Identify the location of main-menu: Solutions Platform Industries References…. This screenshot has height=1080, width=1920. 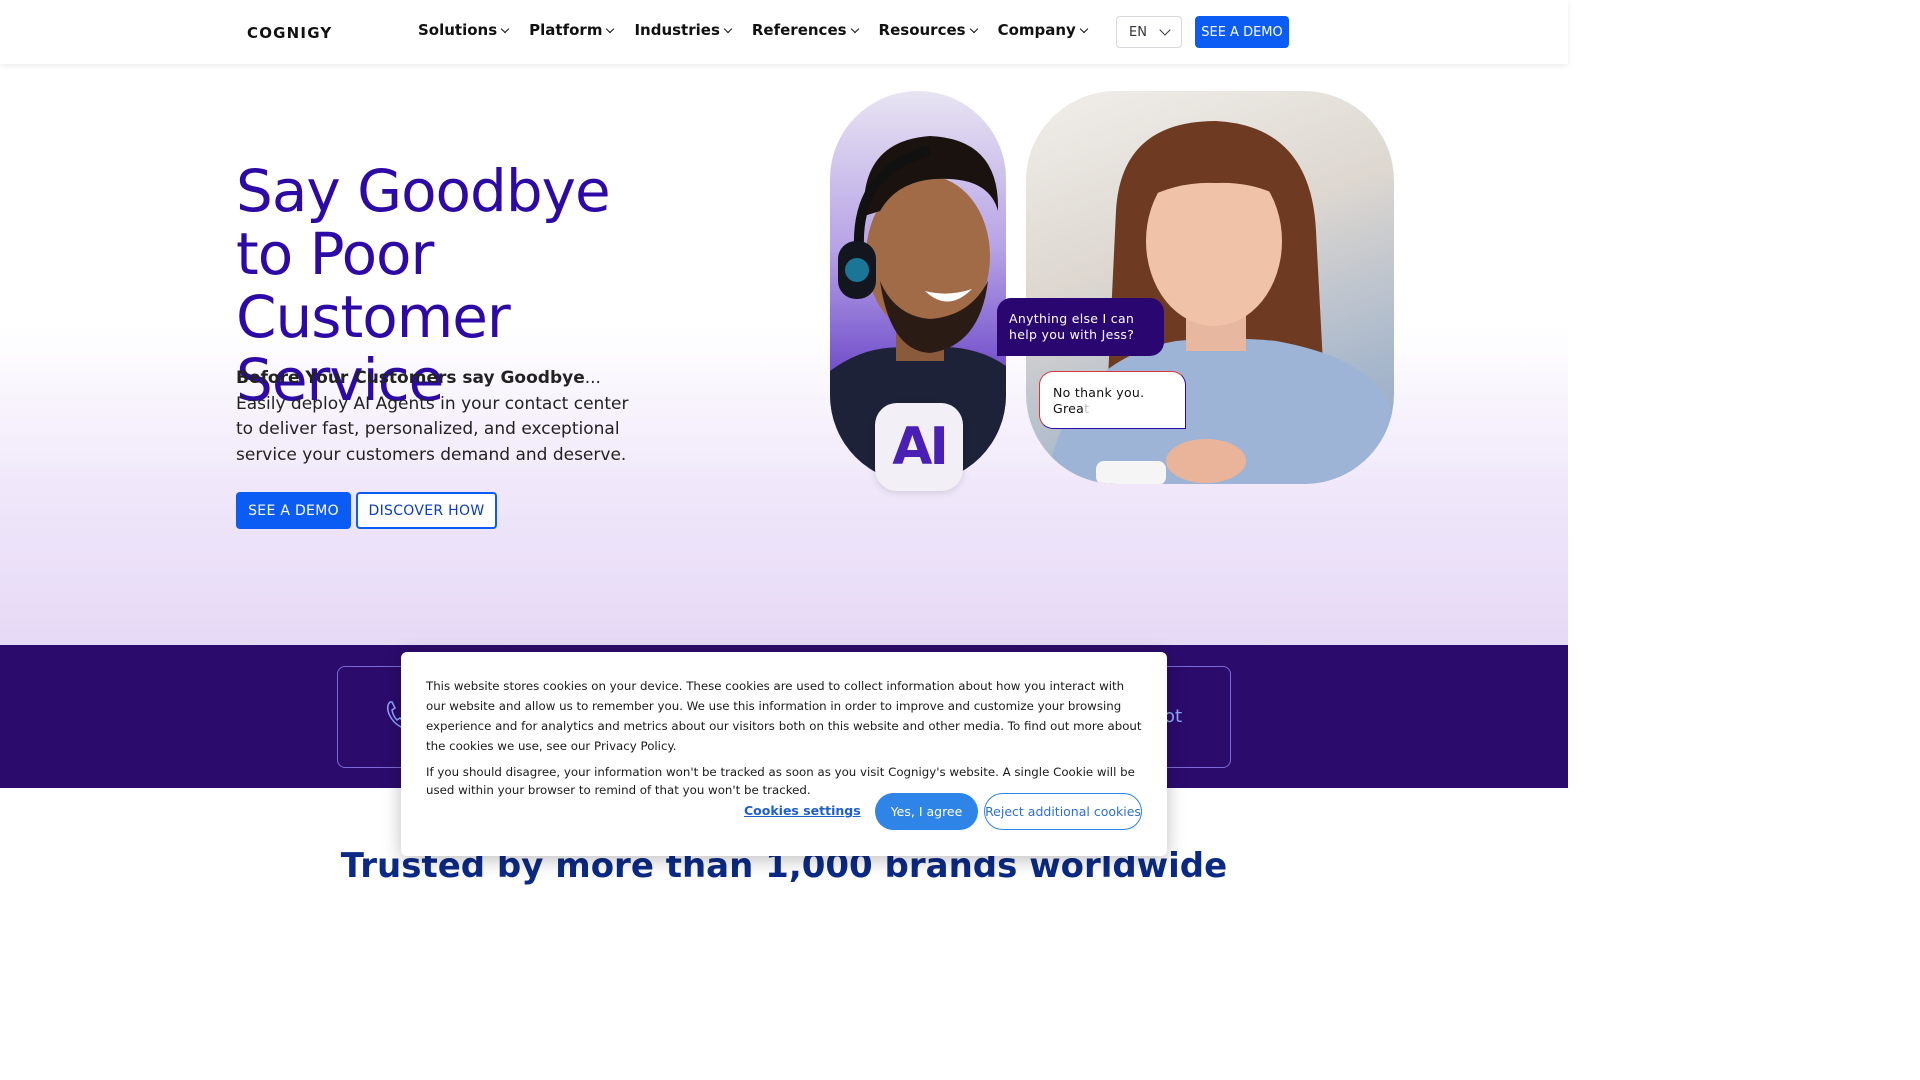
(753, 30).